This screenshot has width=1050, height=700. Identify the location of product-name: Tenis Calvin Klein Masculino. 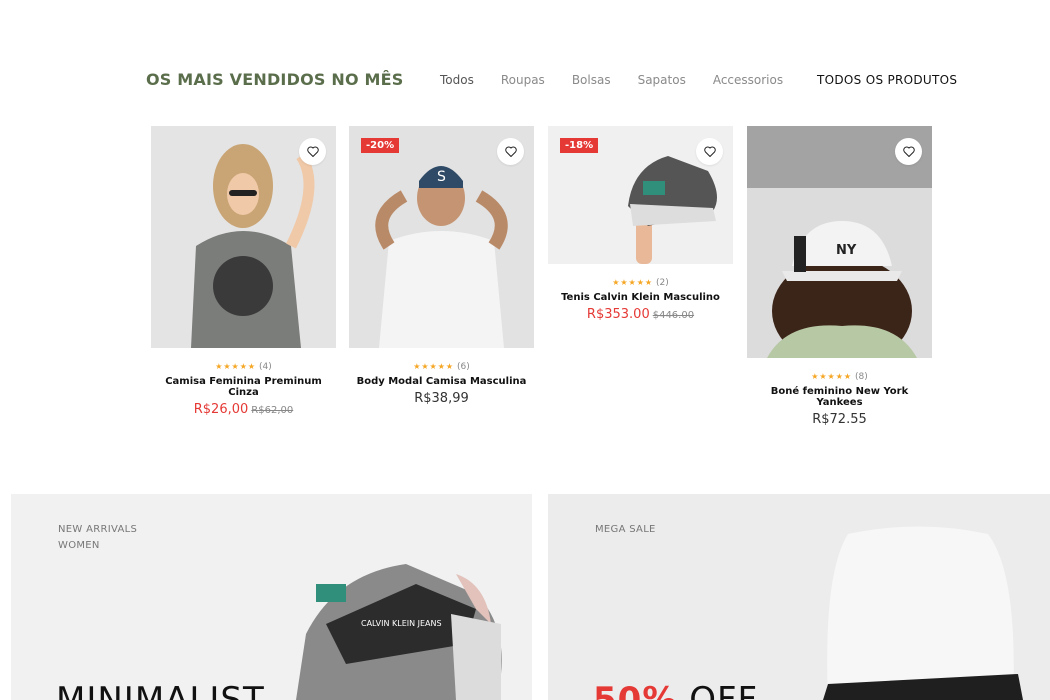
(640, 297).